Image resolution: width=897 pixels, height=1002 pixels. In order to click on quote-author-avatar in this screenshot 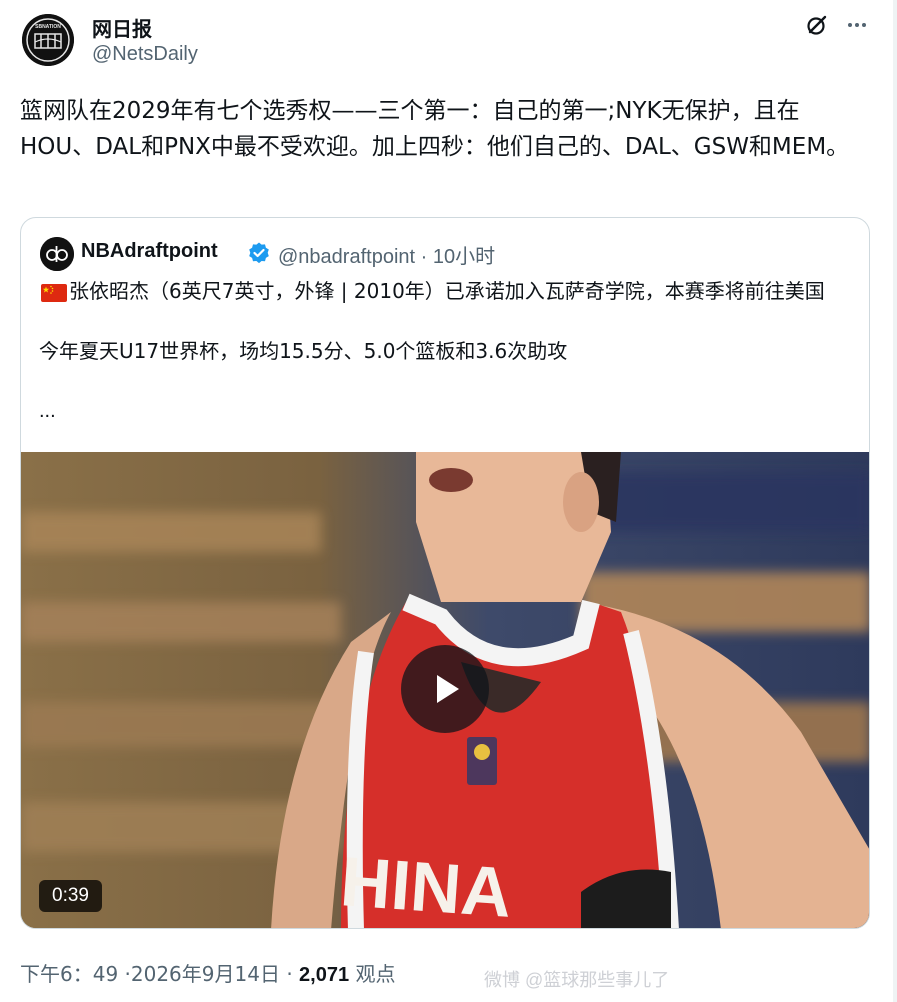, I will do `click(57, 254)`.